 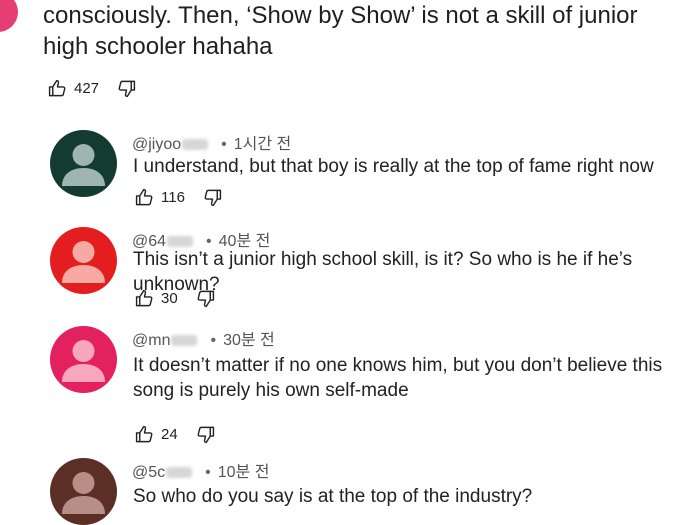 I want to click on parent-like-button: 427, so click(x=73, y=88).